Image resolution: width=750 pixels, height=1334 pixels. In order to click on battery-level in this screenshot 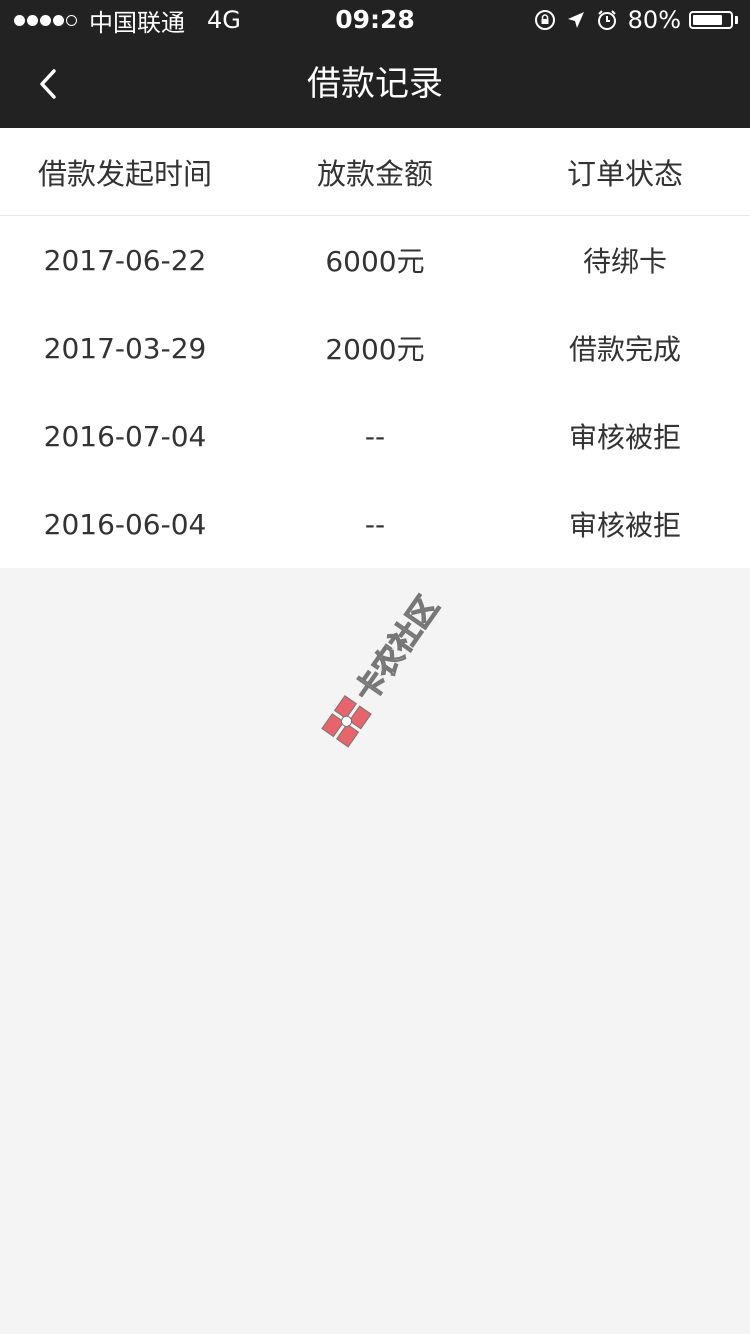, I will do `click(707, 20)`.